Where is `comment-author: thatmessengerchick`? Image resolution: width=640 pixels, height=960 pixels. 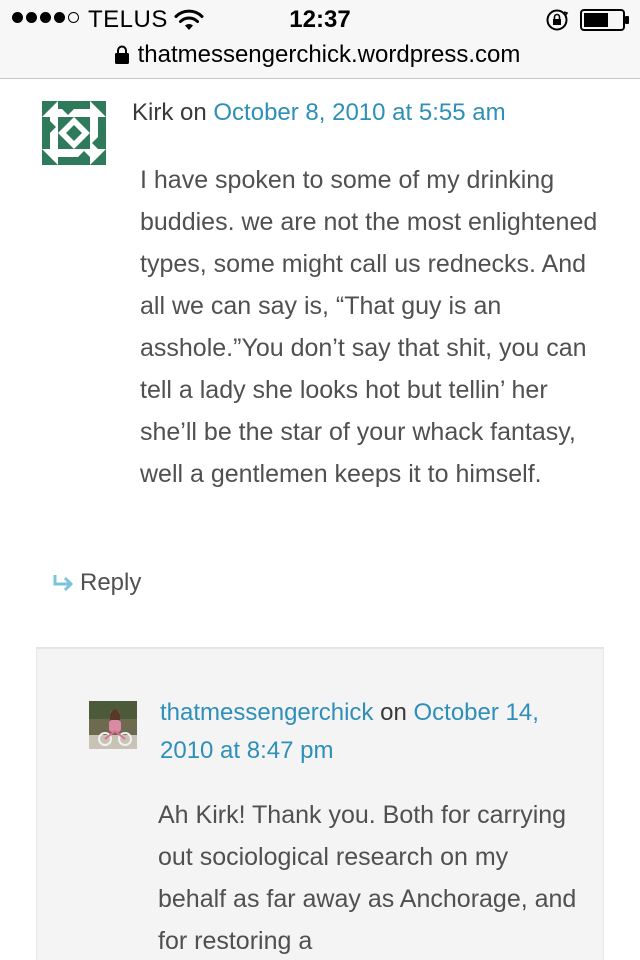
comment-author: thatmessengerchick is located at coordinates (266, 712).